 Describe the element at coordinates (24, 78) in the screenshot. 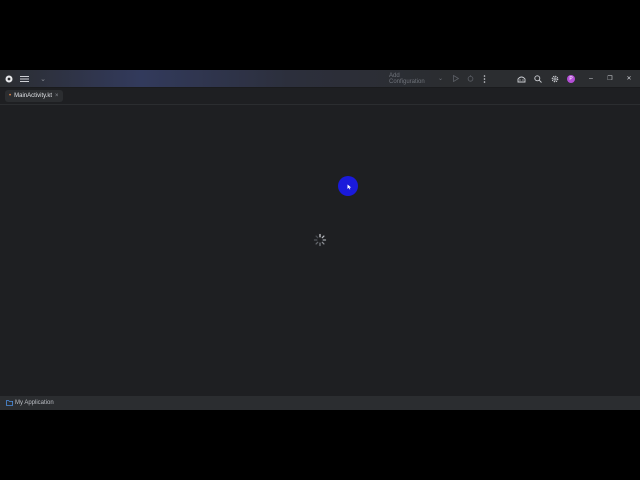

I see `main-menu-icon` at that location.